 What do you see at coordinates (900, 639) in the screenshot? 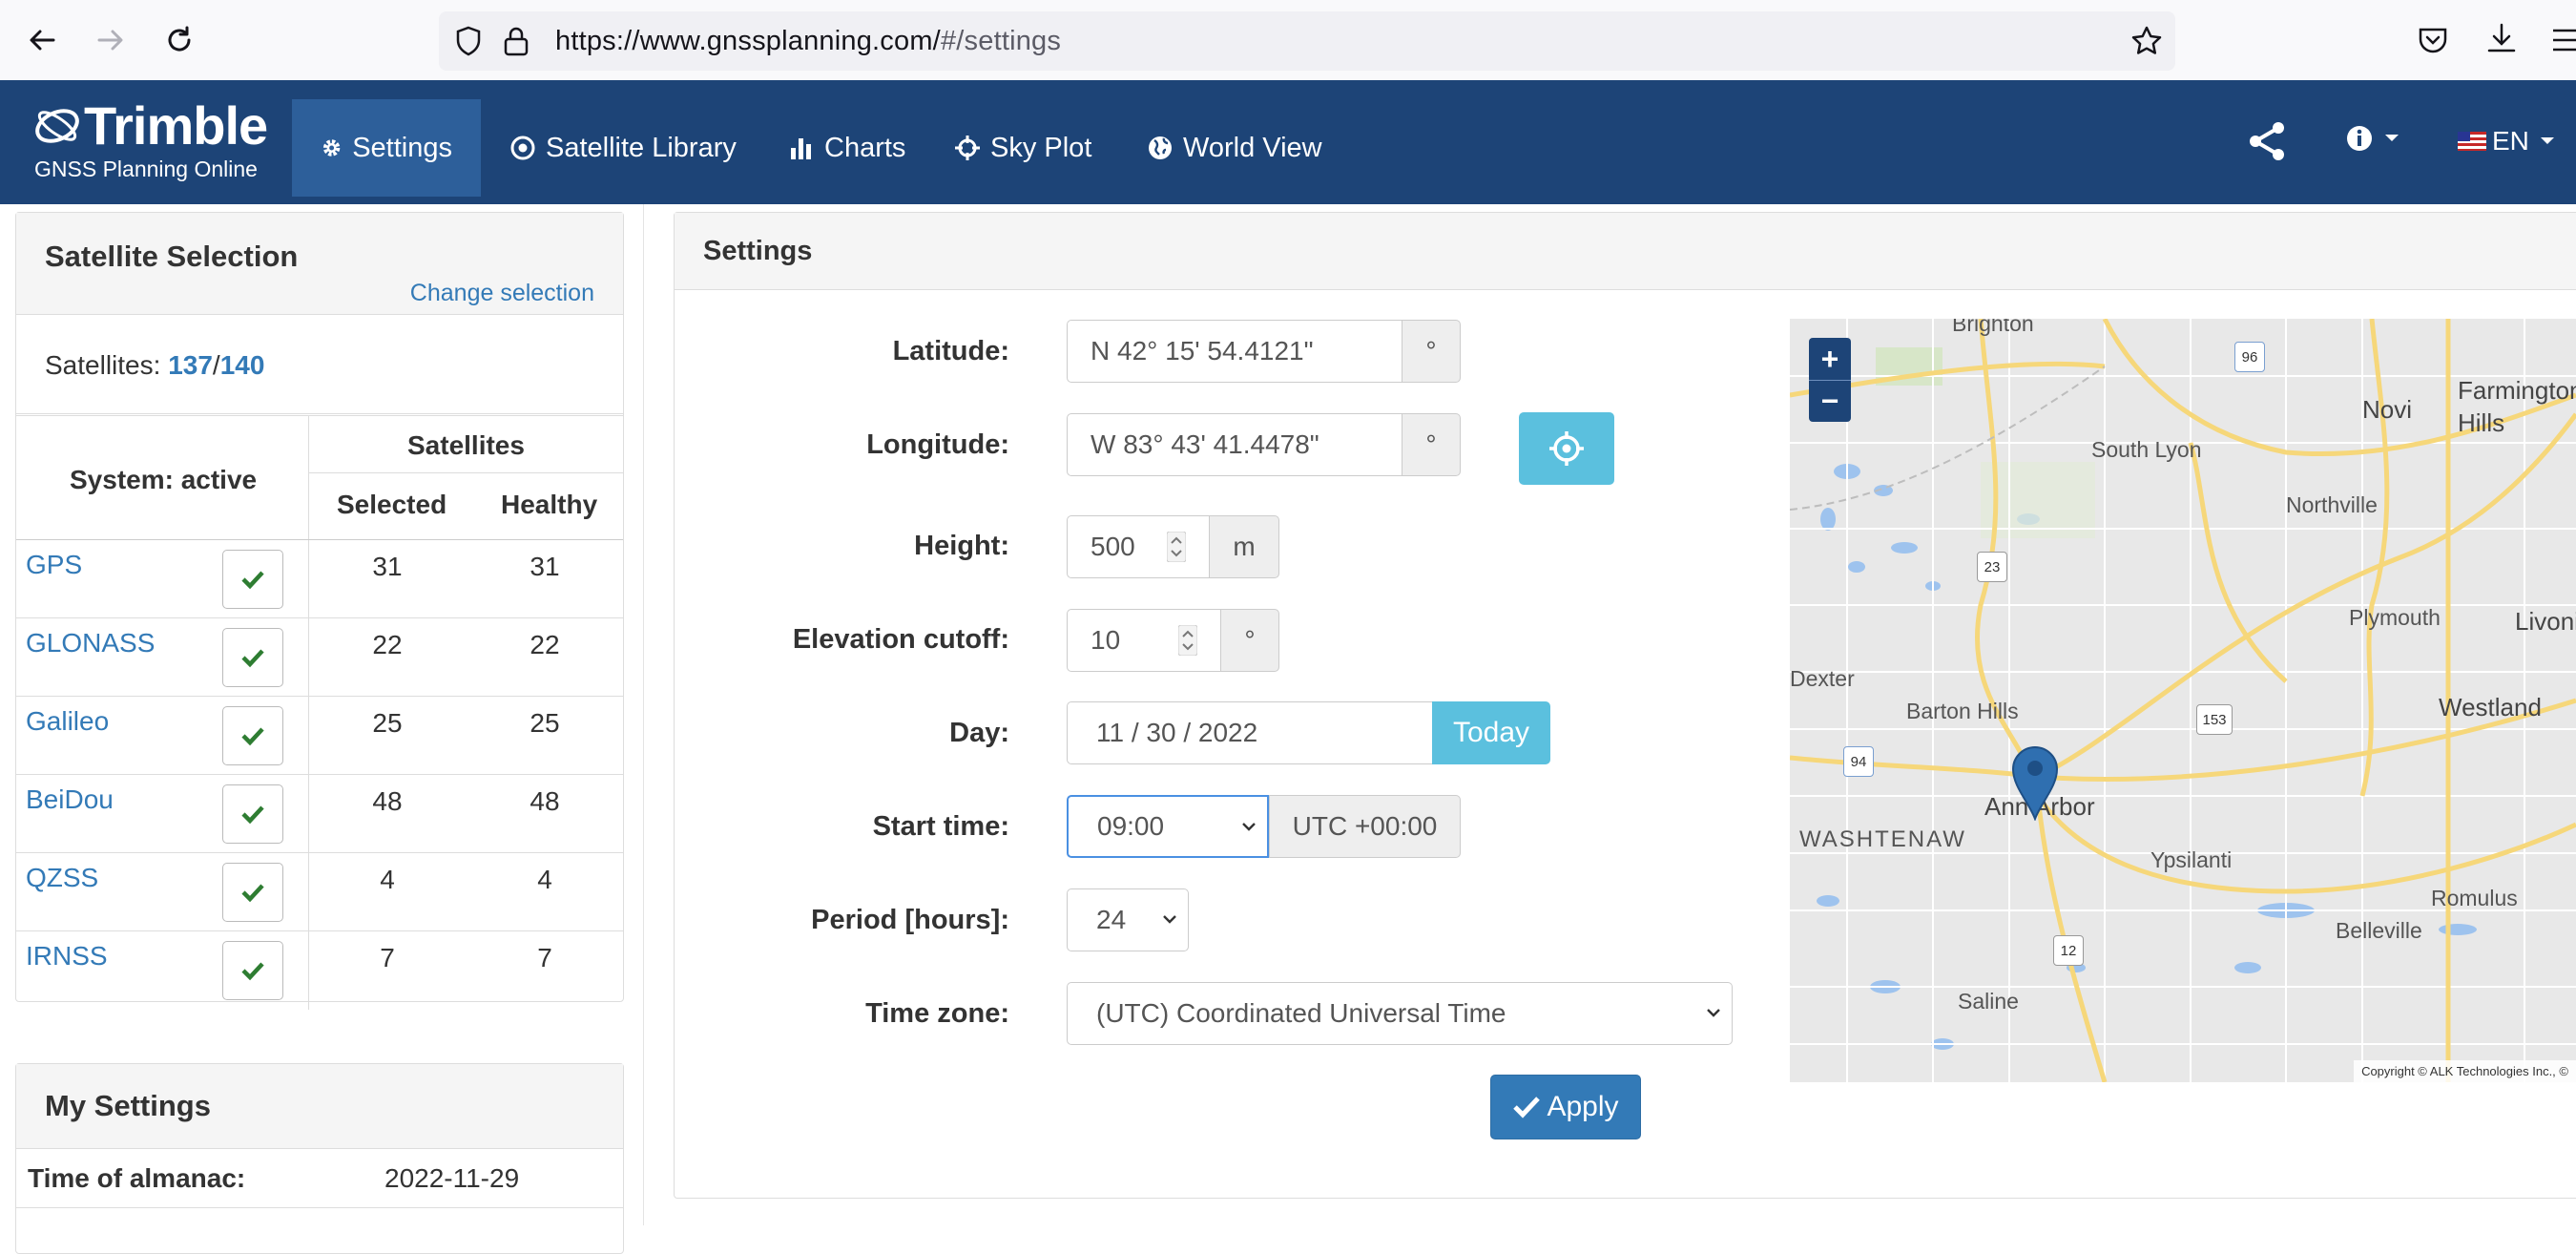
I see `elevation-cutoff-label: Elevation cutoff:` at bounding box center [900, 639].